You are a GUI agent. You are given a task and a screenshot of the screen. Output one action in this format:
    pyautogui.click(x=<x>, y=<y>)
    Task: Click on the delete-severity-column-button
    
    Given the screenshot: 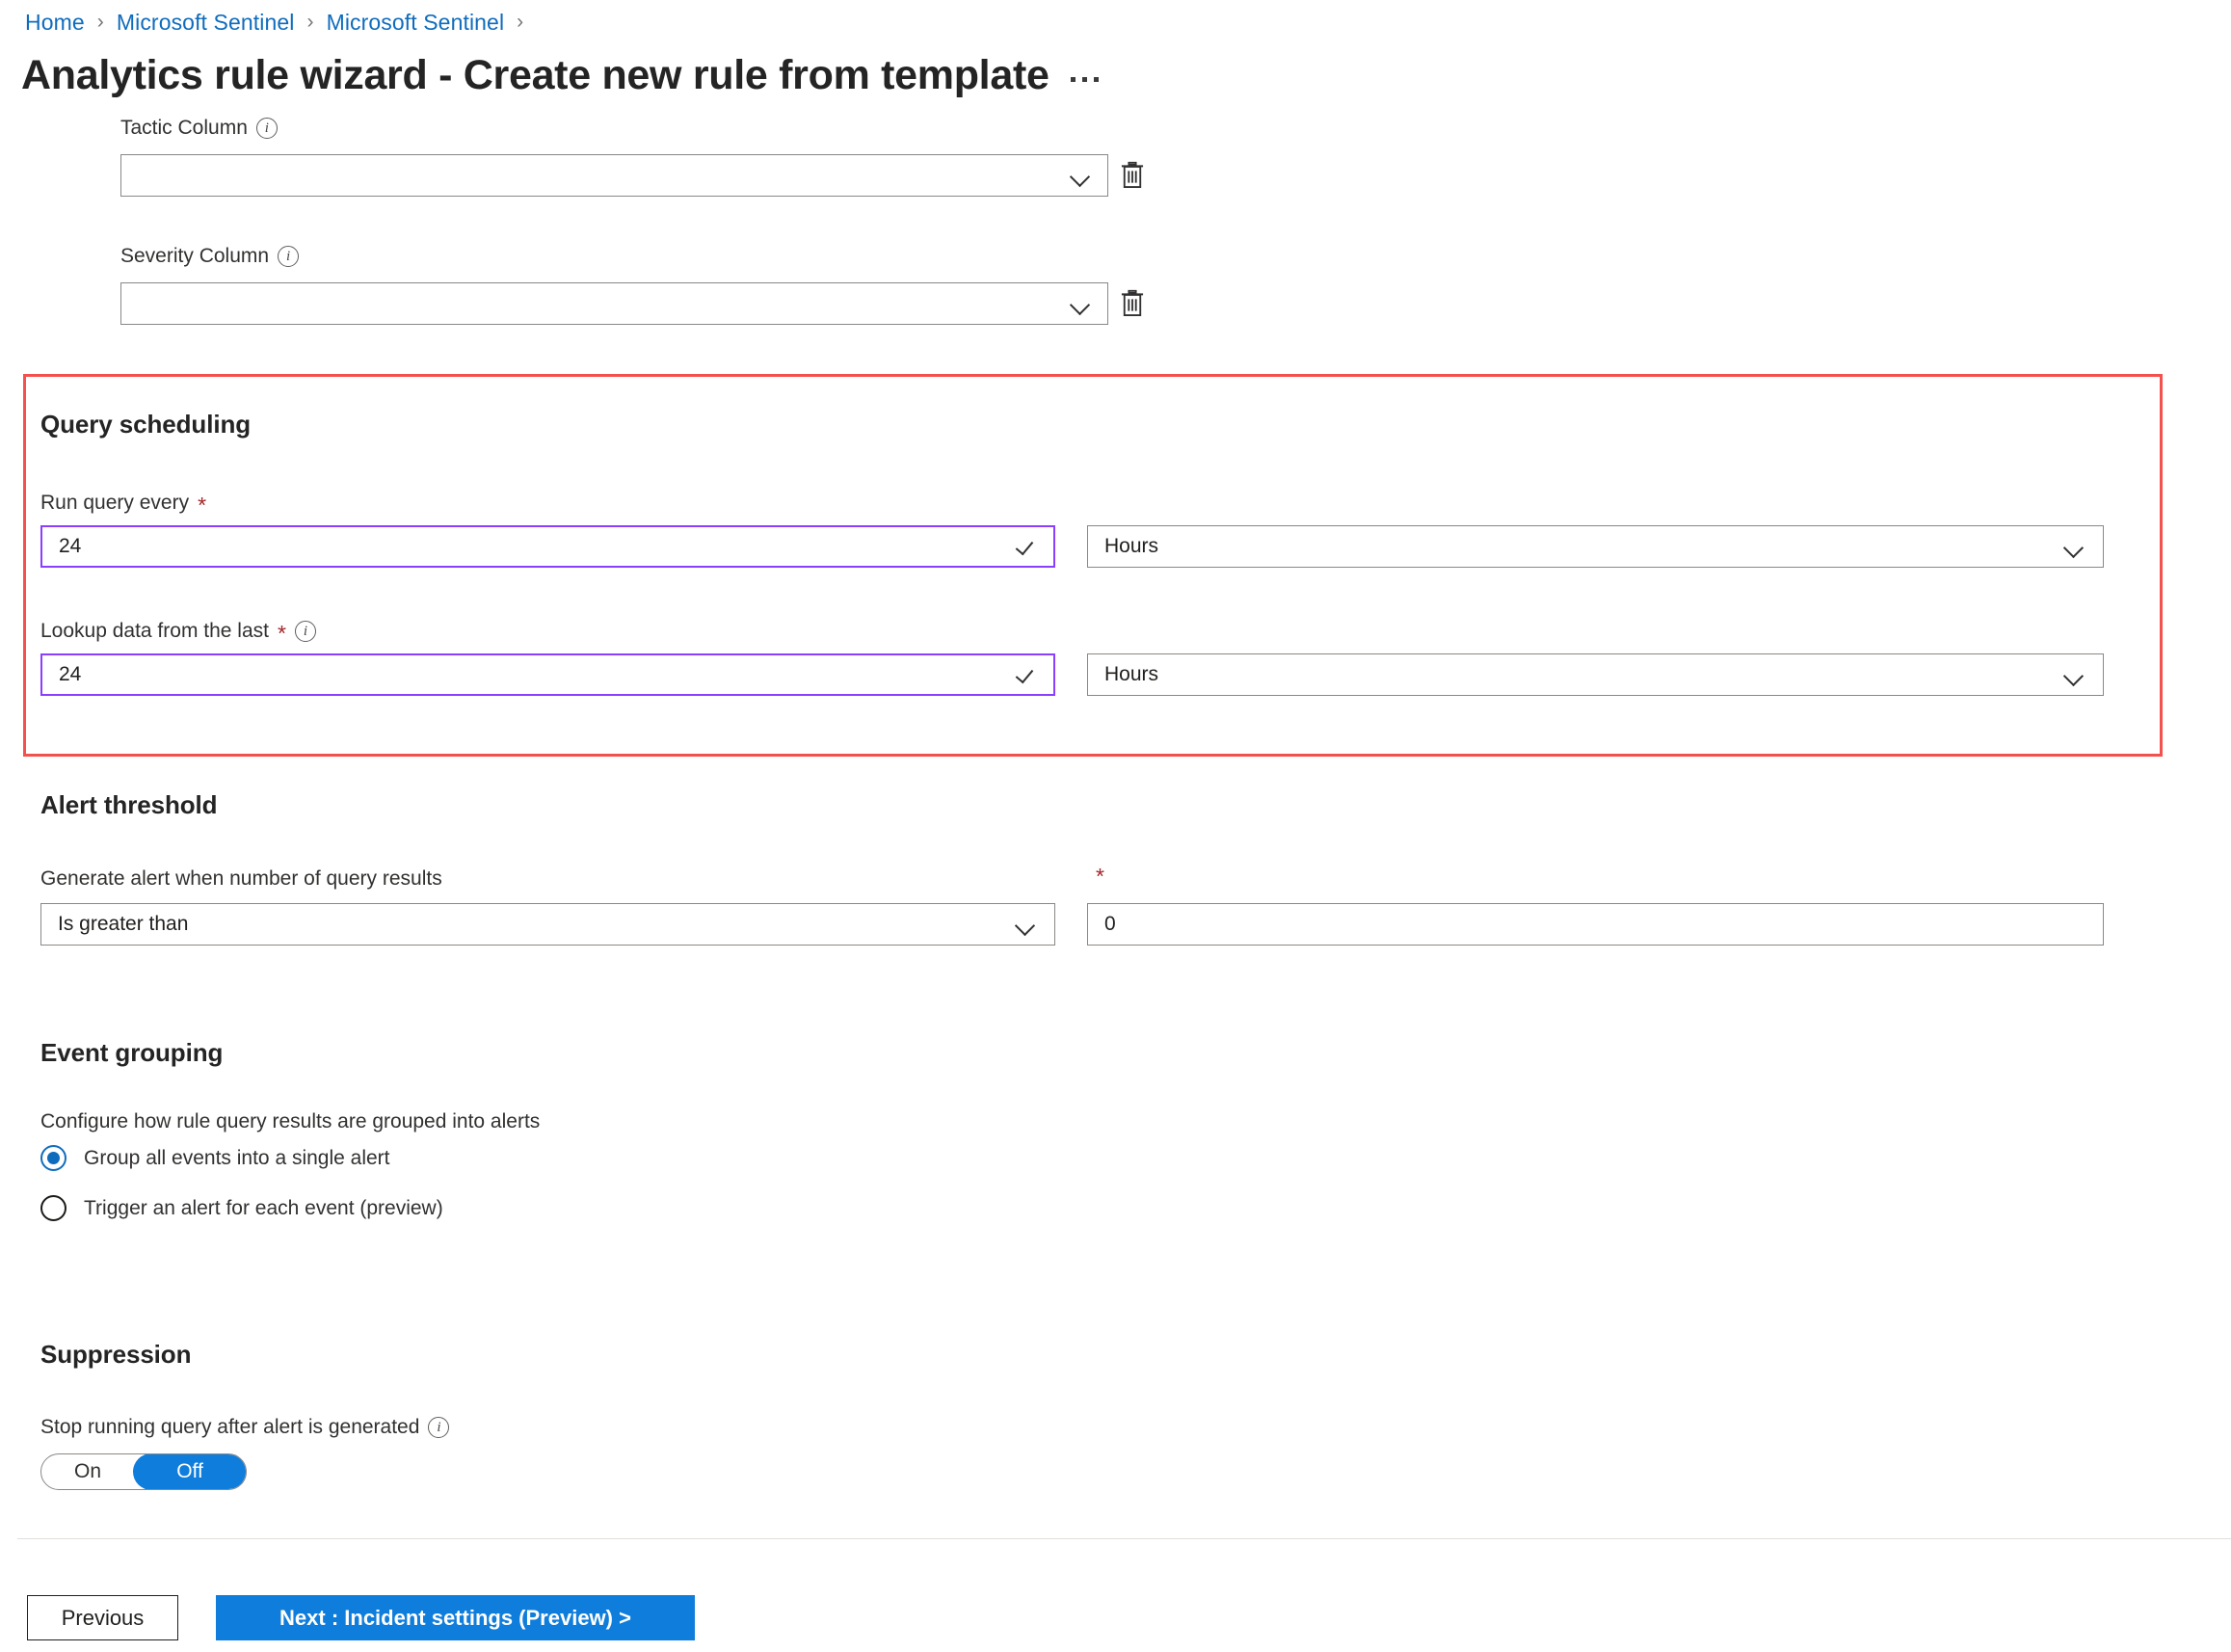 What is the action you would take?
    pyautogui.click(x=1132, y=304)
    